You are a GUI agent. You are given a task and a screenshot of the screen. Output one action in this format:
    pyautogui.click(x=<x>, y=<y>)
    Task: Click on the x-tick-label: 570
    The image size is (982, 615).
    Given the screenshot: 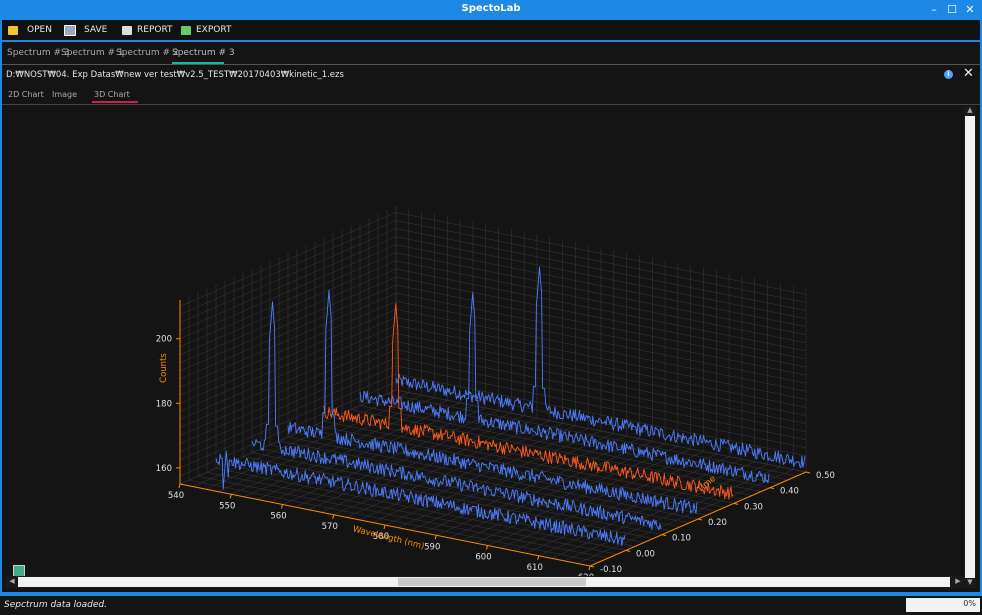 What is the action you would take?
    pyautogui.click(x=330, y=527)
    